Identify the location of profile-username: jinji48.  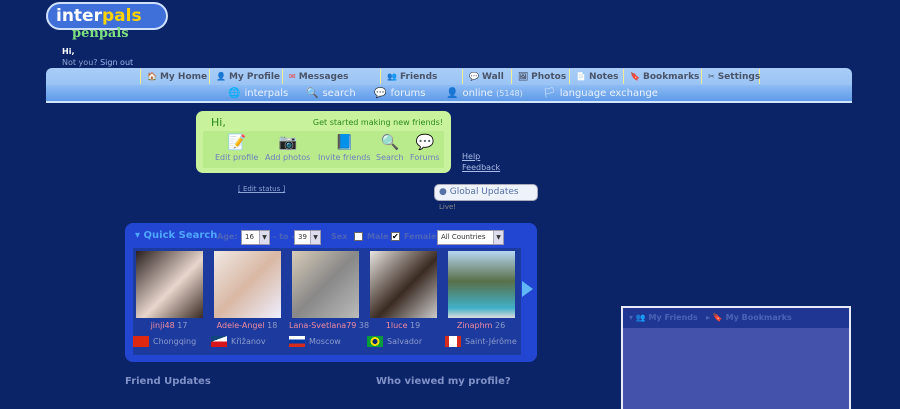
(163, 325).